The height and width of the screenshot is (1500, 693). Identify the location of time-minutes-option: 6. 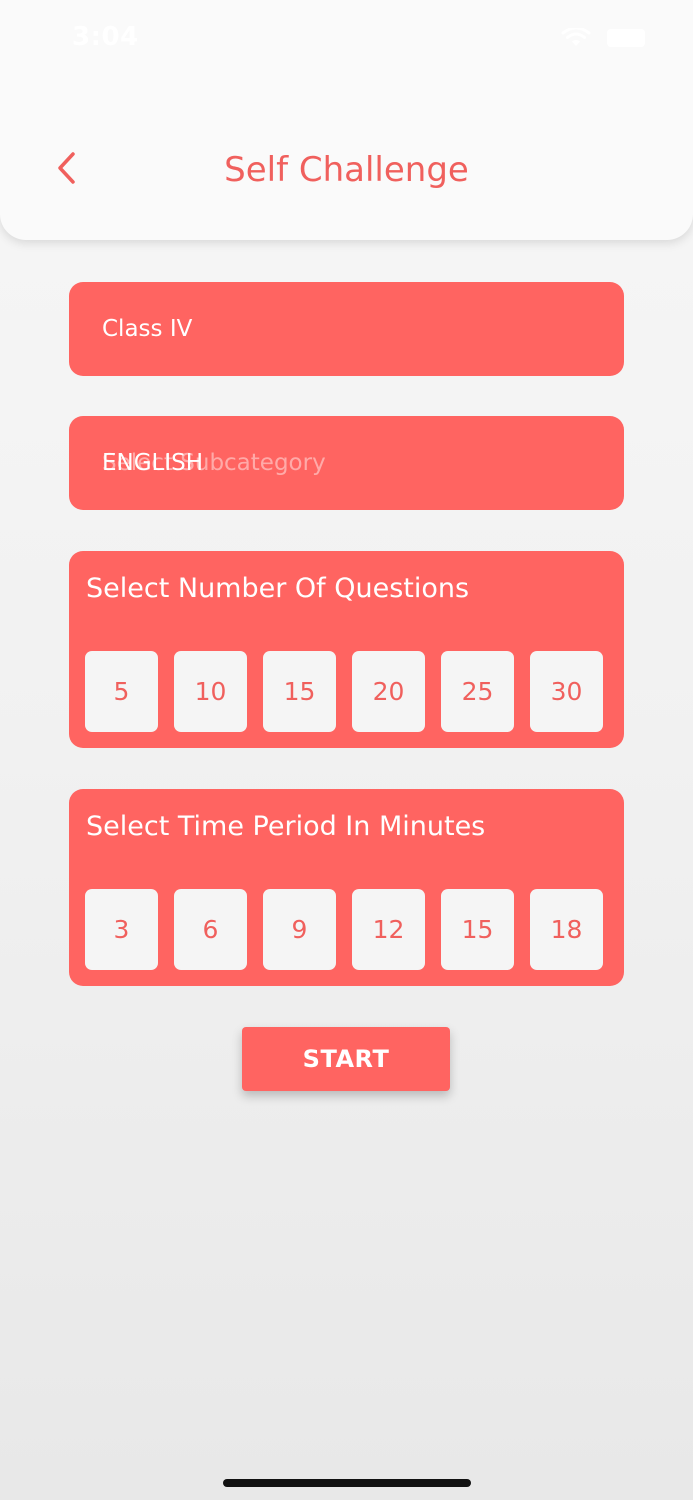
(210, 929).